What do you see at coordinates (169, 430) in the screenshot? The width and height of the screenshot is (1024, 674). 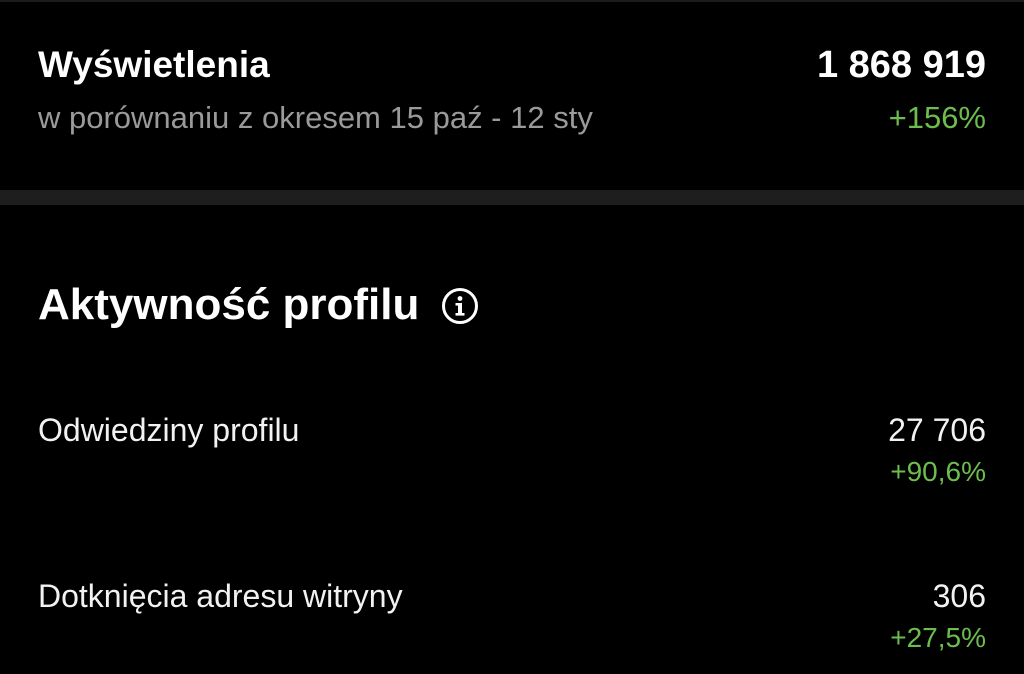 I see `metric-label: Odwiedziny profilu` at bounding box center [169, 430].